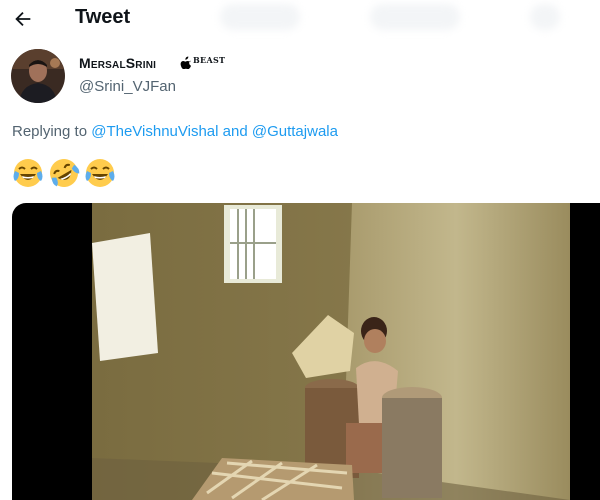 The width and height of the screenshot is (600, 500). I want to click on avatar, so click(38, 76).